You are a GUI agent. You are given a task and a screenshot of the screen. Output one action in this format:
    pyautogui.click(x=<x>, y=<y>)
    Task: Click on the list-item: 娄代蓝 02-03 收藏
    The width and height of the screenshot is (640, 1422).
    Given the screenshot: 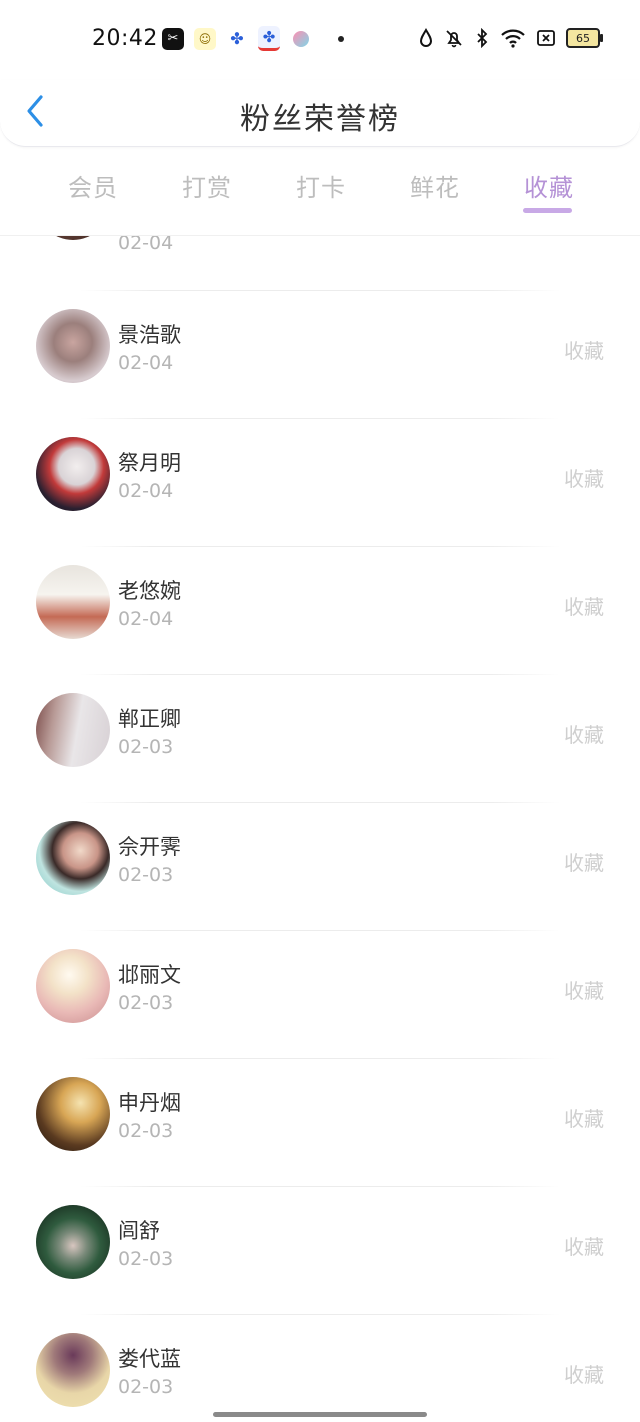 What is the action you would take?
    pyautogui.click(x=320, y=1368)
    